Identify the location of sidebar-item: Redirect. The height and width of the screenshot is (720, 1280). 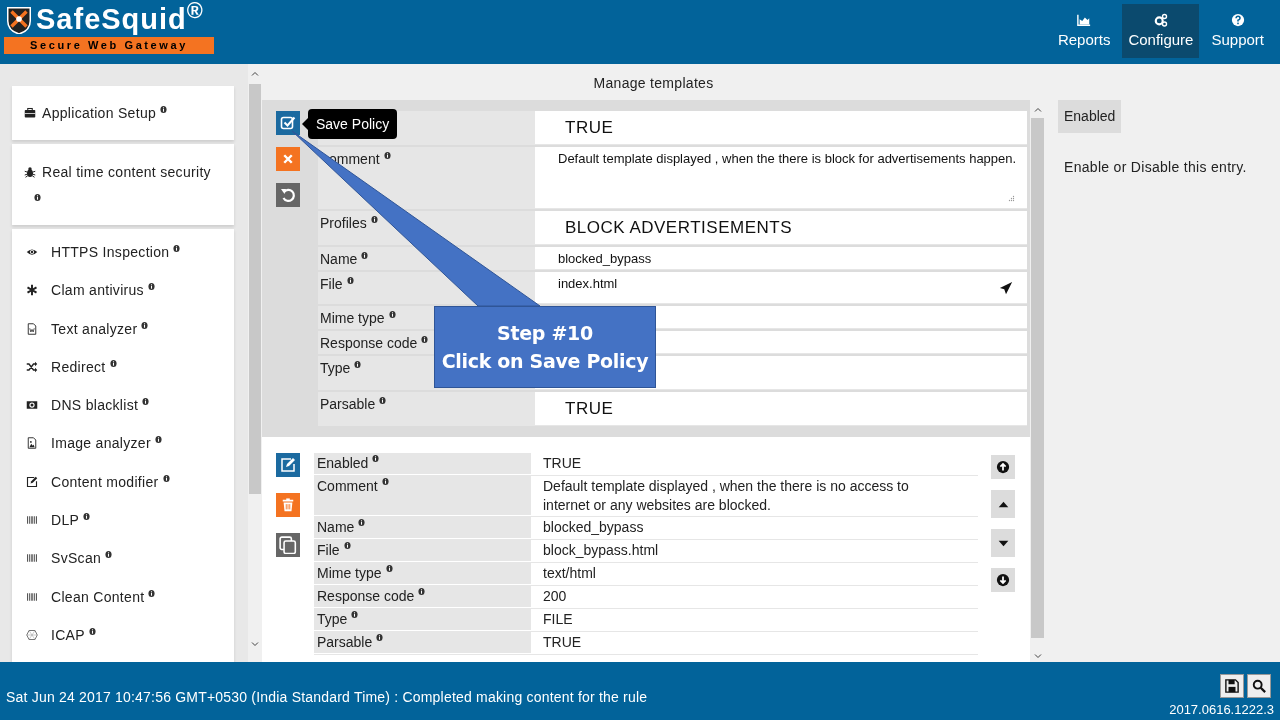
(123, 377).